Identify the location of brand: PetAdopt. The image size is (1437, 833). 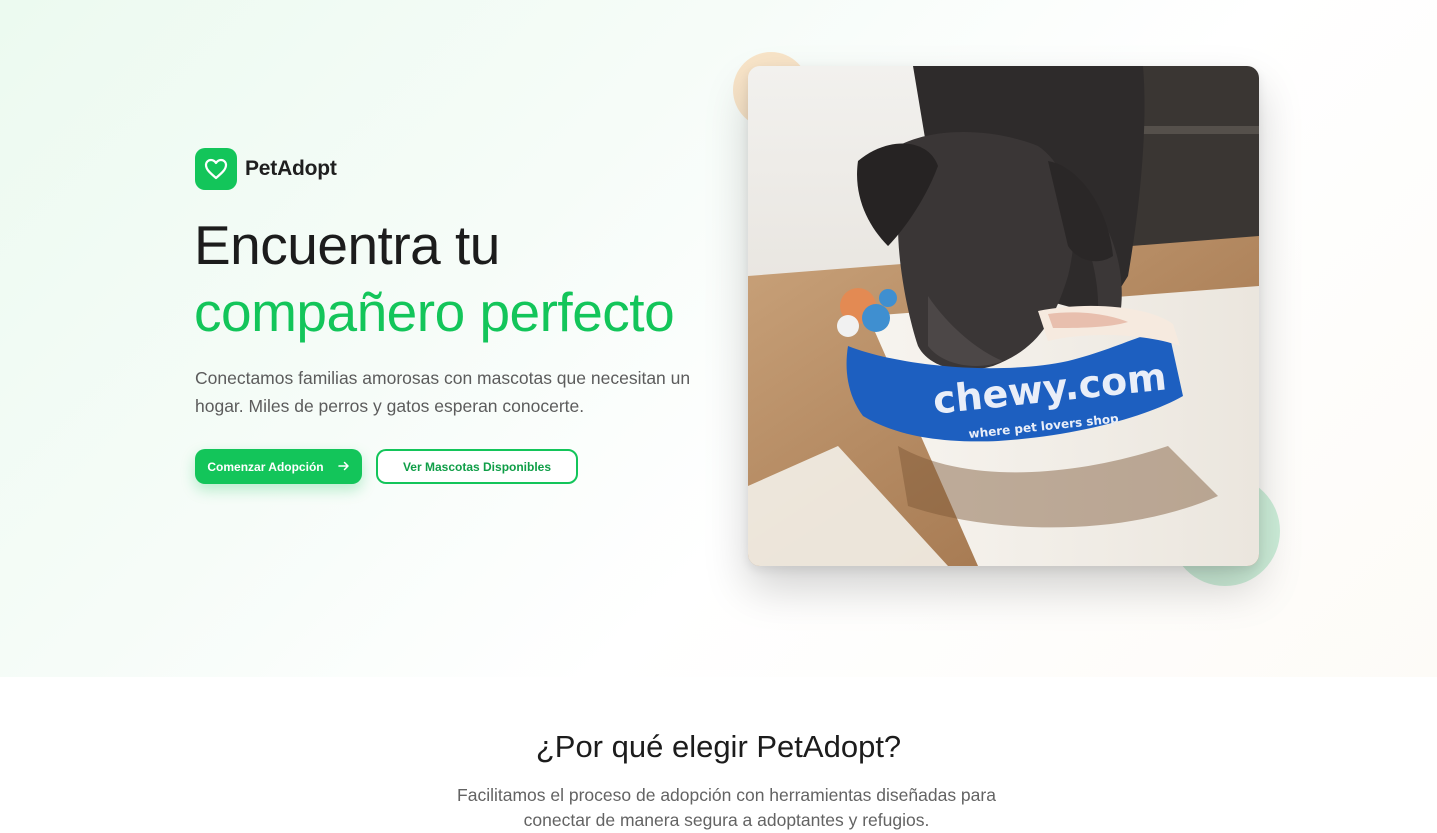
(266, 169).